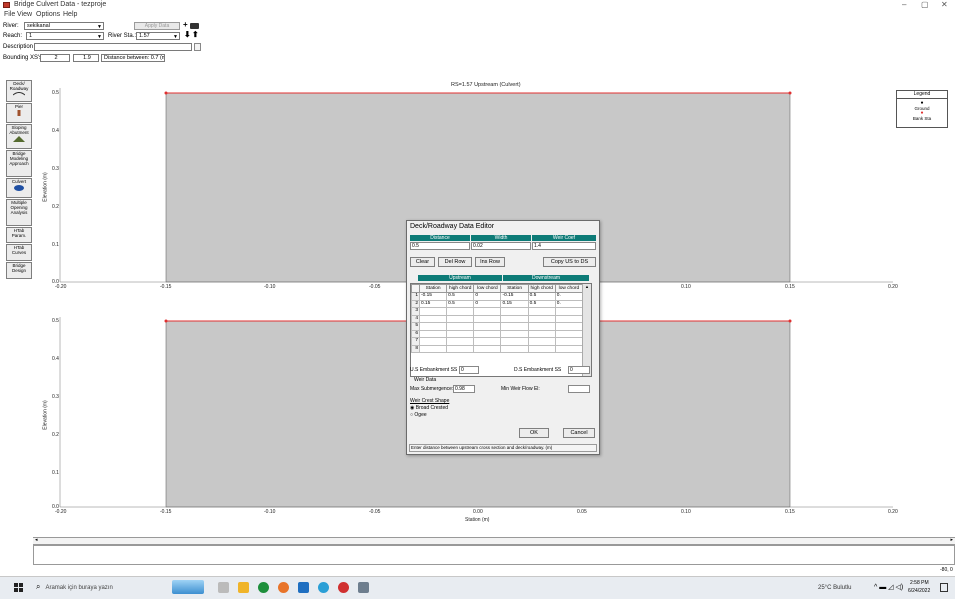 This screenshot has height=599, width=955. Describe the element at coordinates (70, 14) in the screenshot. I see `menu-help: Help` at that location.